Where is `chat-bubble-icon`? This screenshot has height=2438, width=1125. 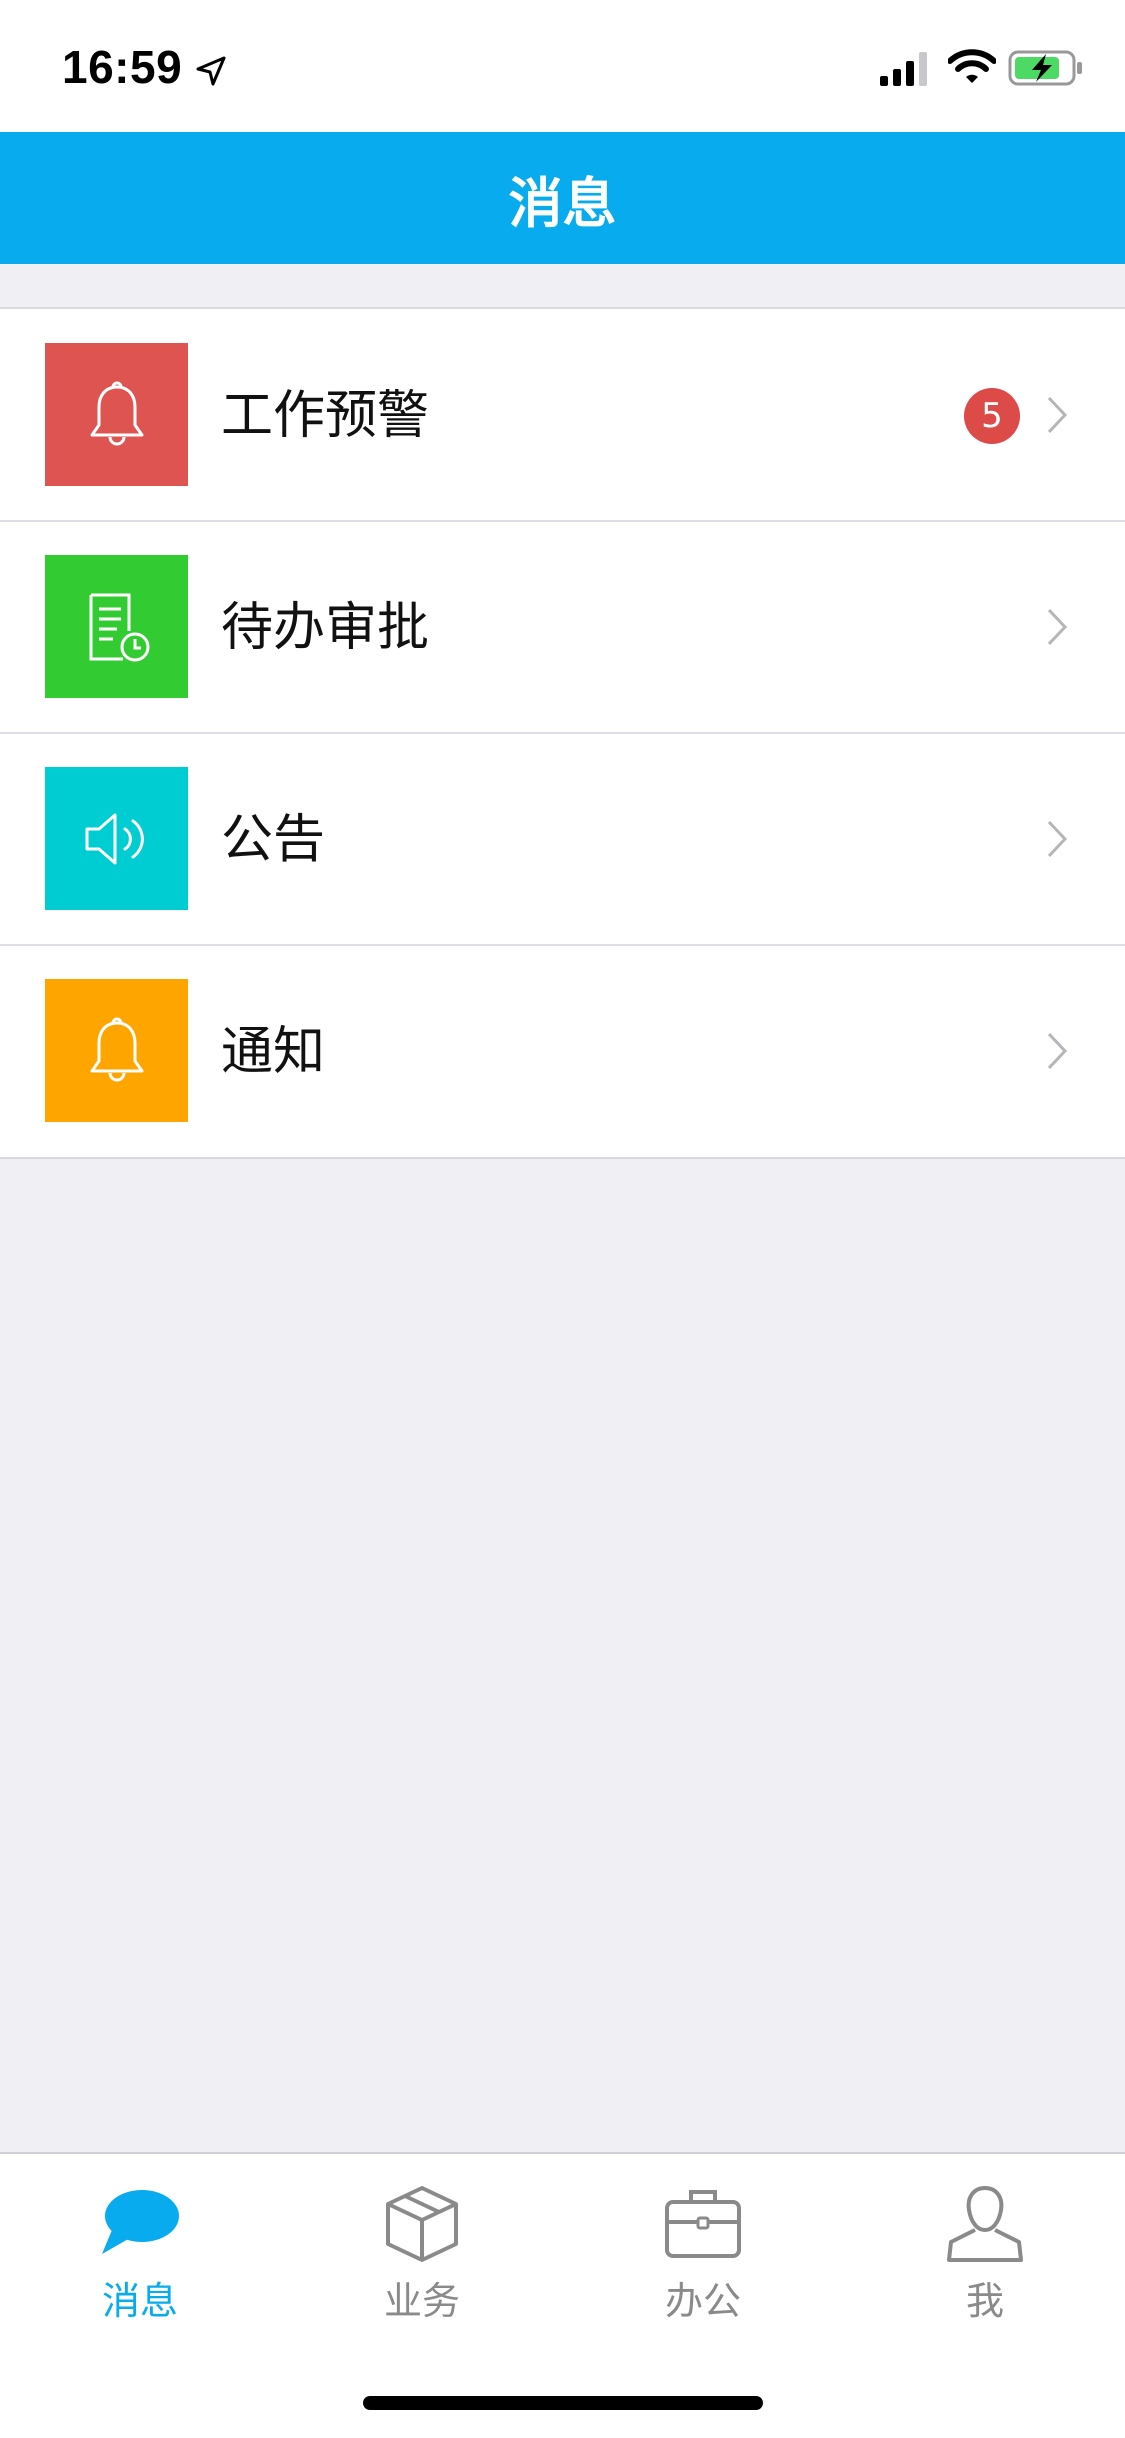
chat-bubble-icon is located at coordinates (140, 2222).